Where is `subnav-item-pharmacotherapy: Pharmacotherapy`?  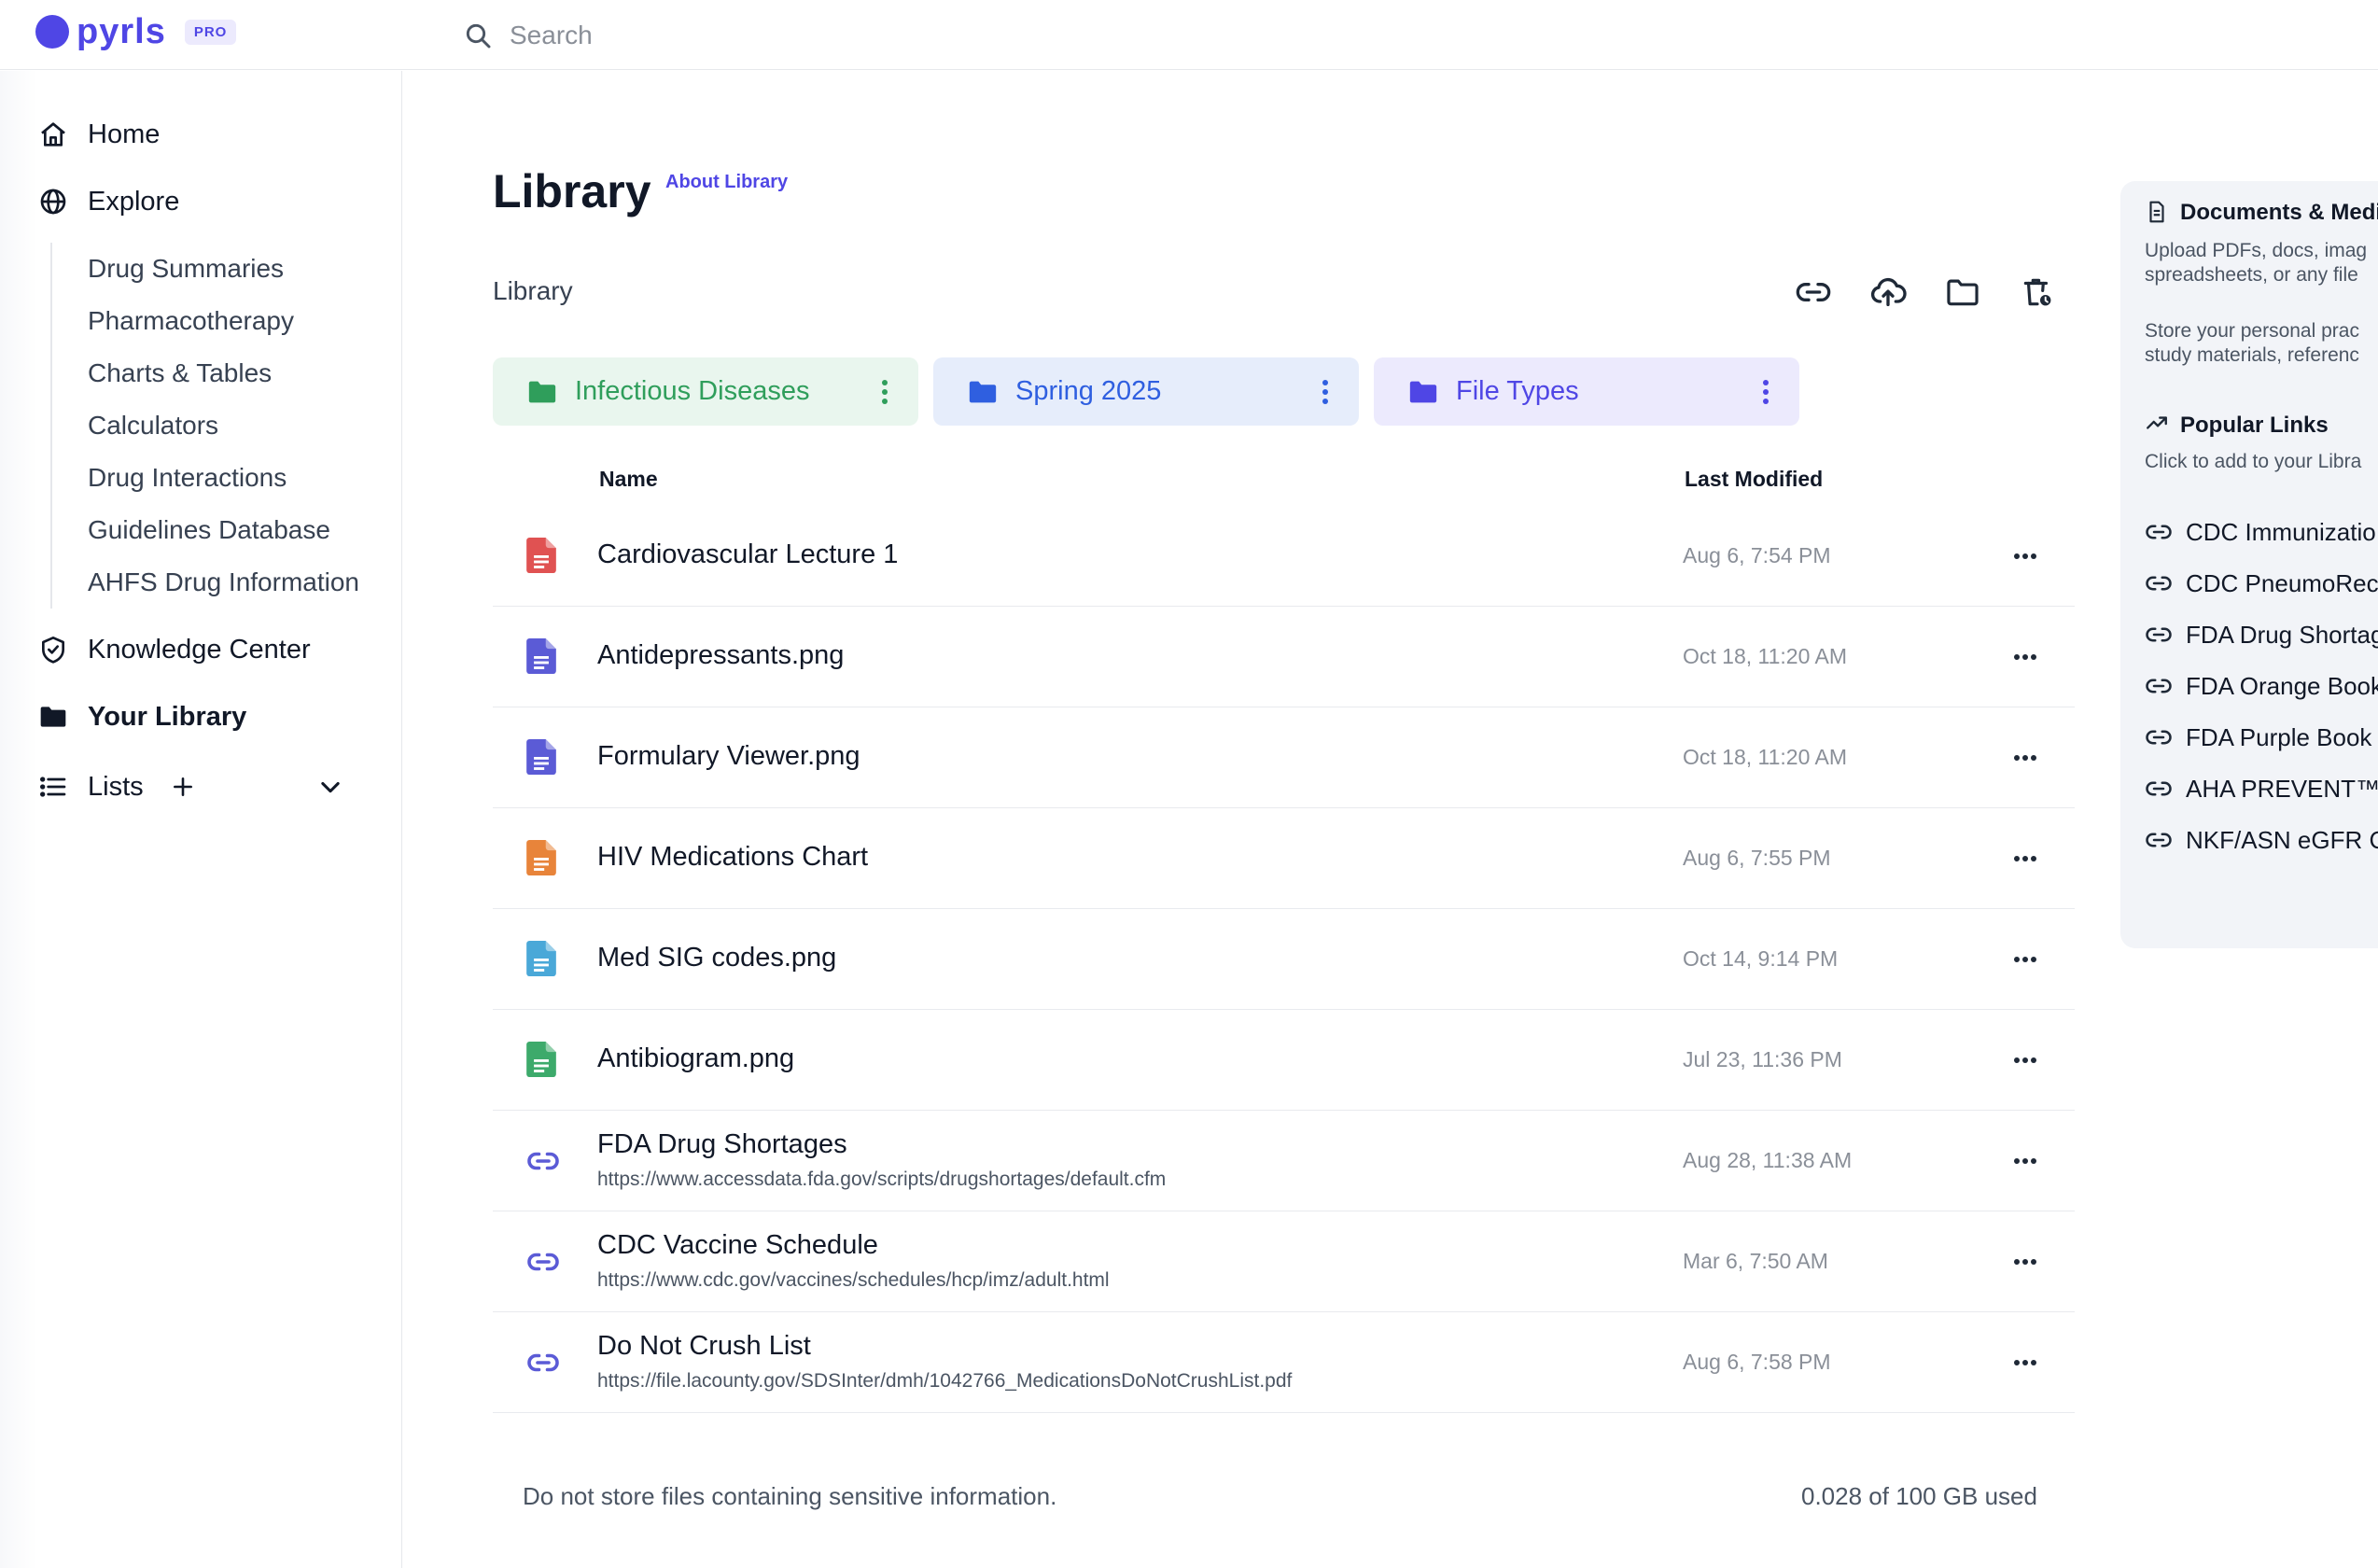
subnav-item-pharmacotherapy: Pharmacotherapy is located at coordinates (205, 321).